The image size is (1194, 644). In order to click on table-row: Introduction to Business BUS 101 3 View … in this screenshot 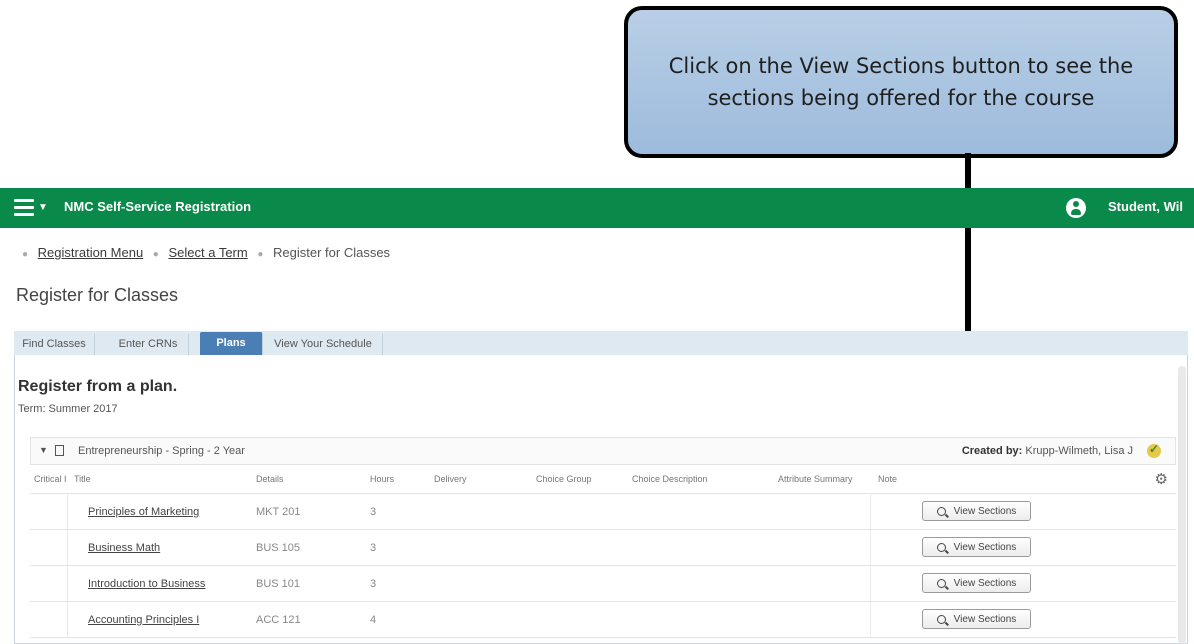, I will do `click(603, 583)`.